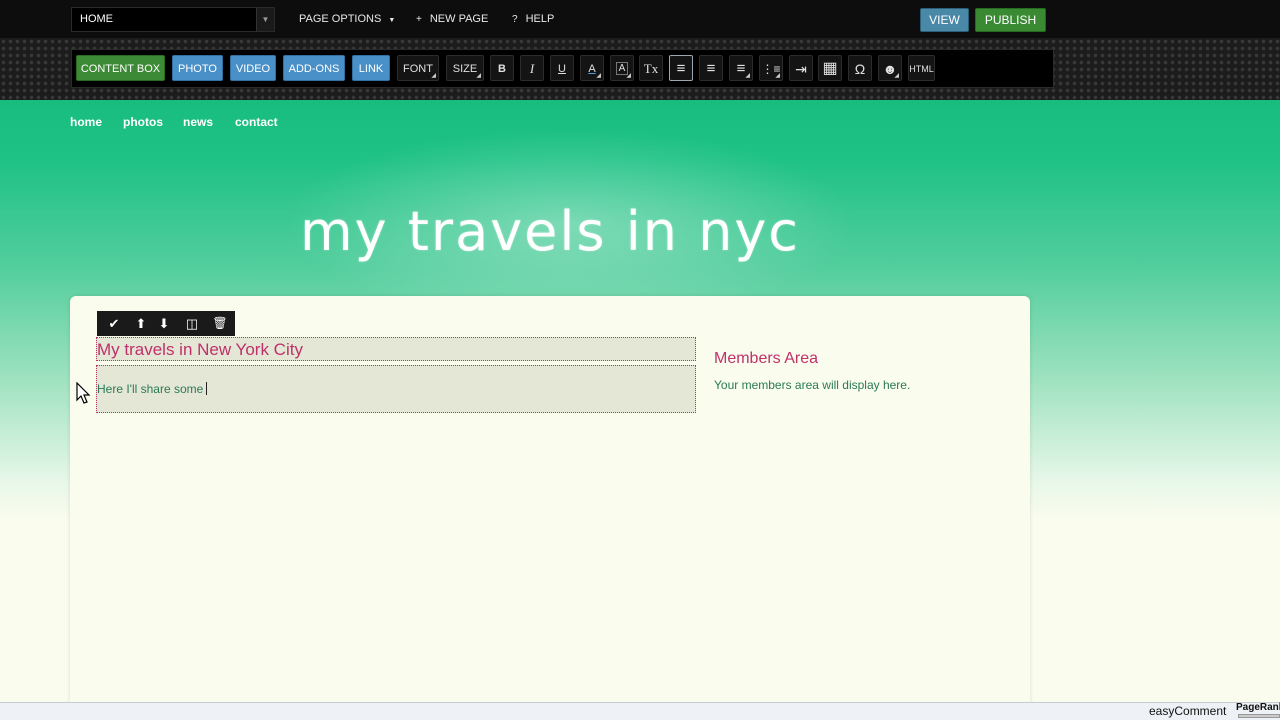 This screenshot has height=720, width=1280. What do you see at coordinates (1259, 716) in the screenshot?
I see `pagerank-bar` at bounding box center [1259, 716].